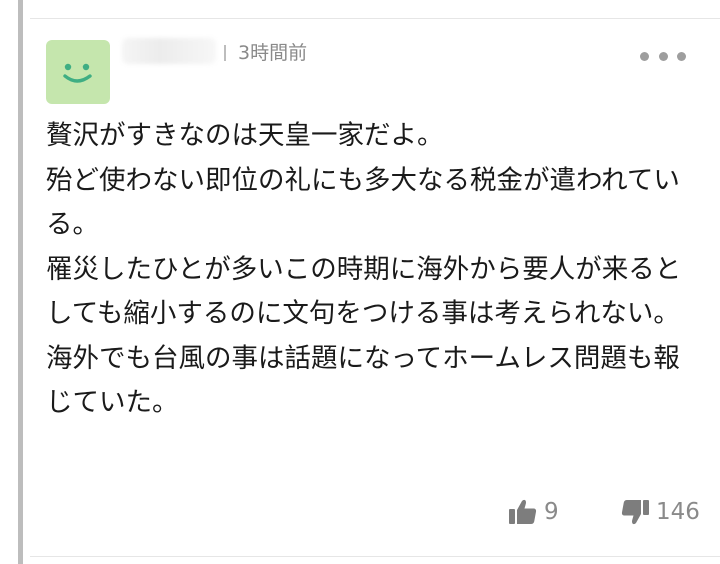 This screenshot has width=720, height=564. I want to click on thumbs-down-icon, so click(635, 512).